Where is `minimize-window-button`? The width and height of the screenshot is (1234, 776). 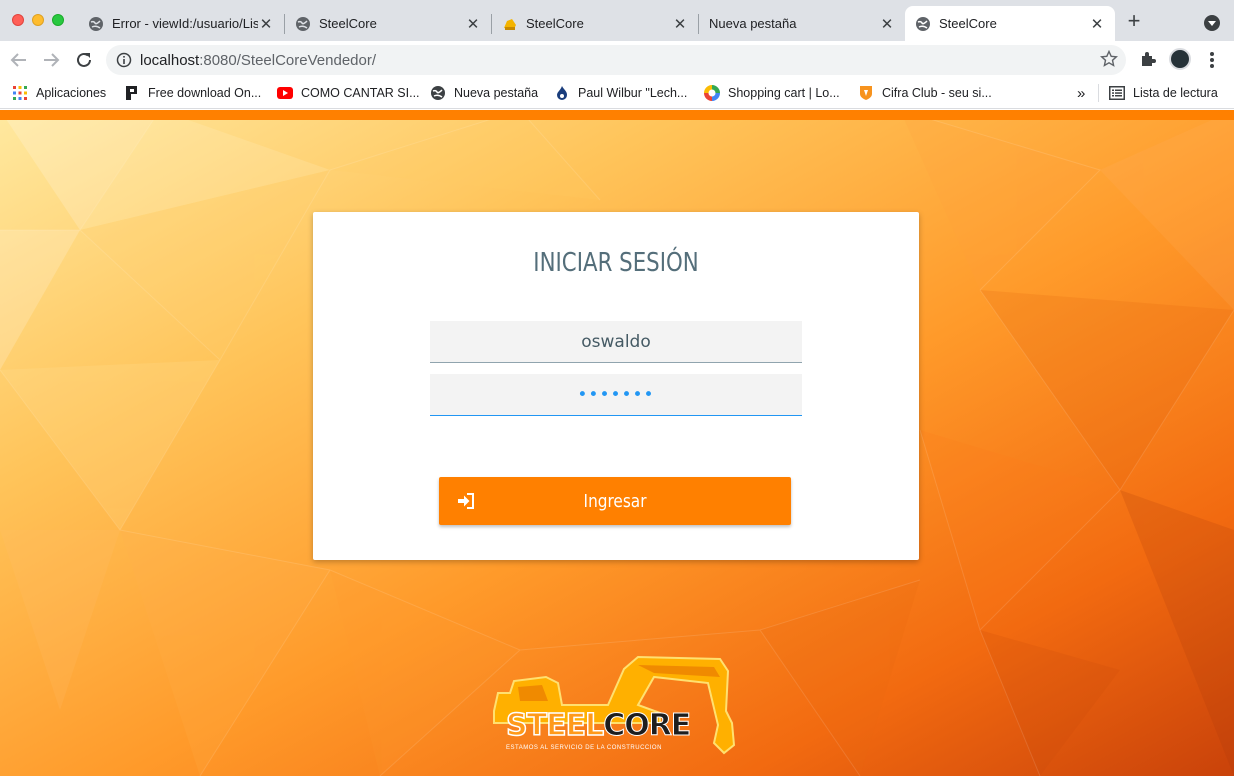
minimize-window-button is located at coordinates (38, 20).